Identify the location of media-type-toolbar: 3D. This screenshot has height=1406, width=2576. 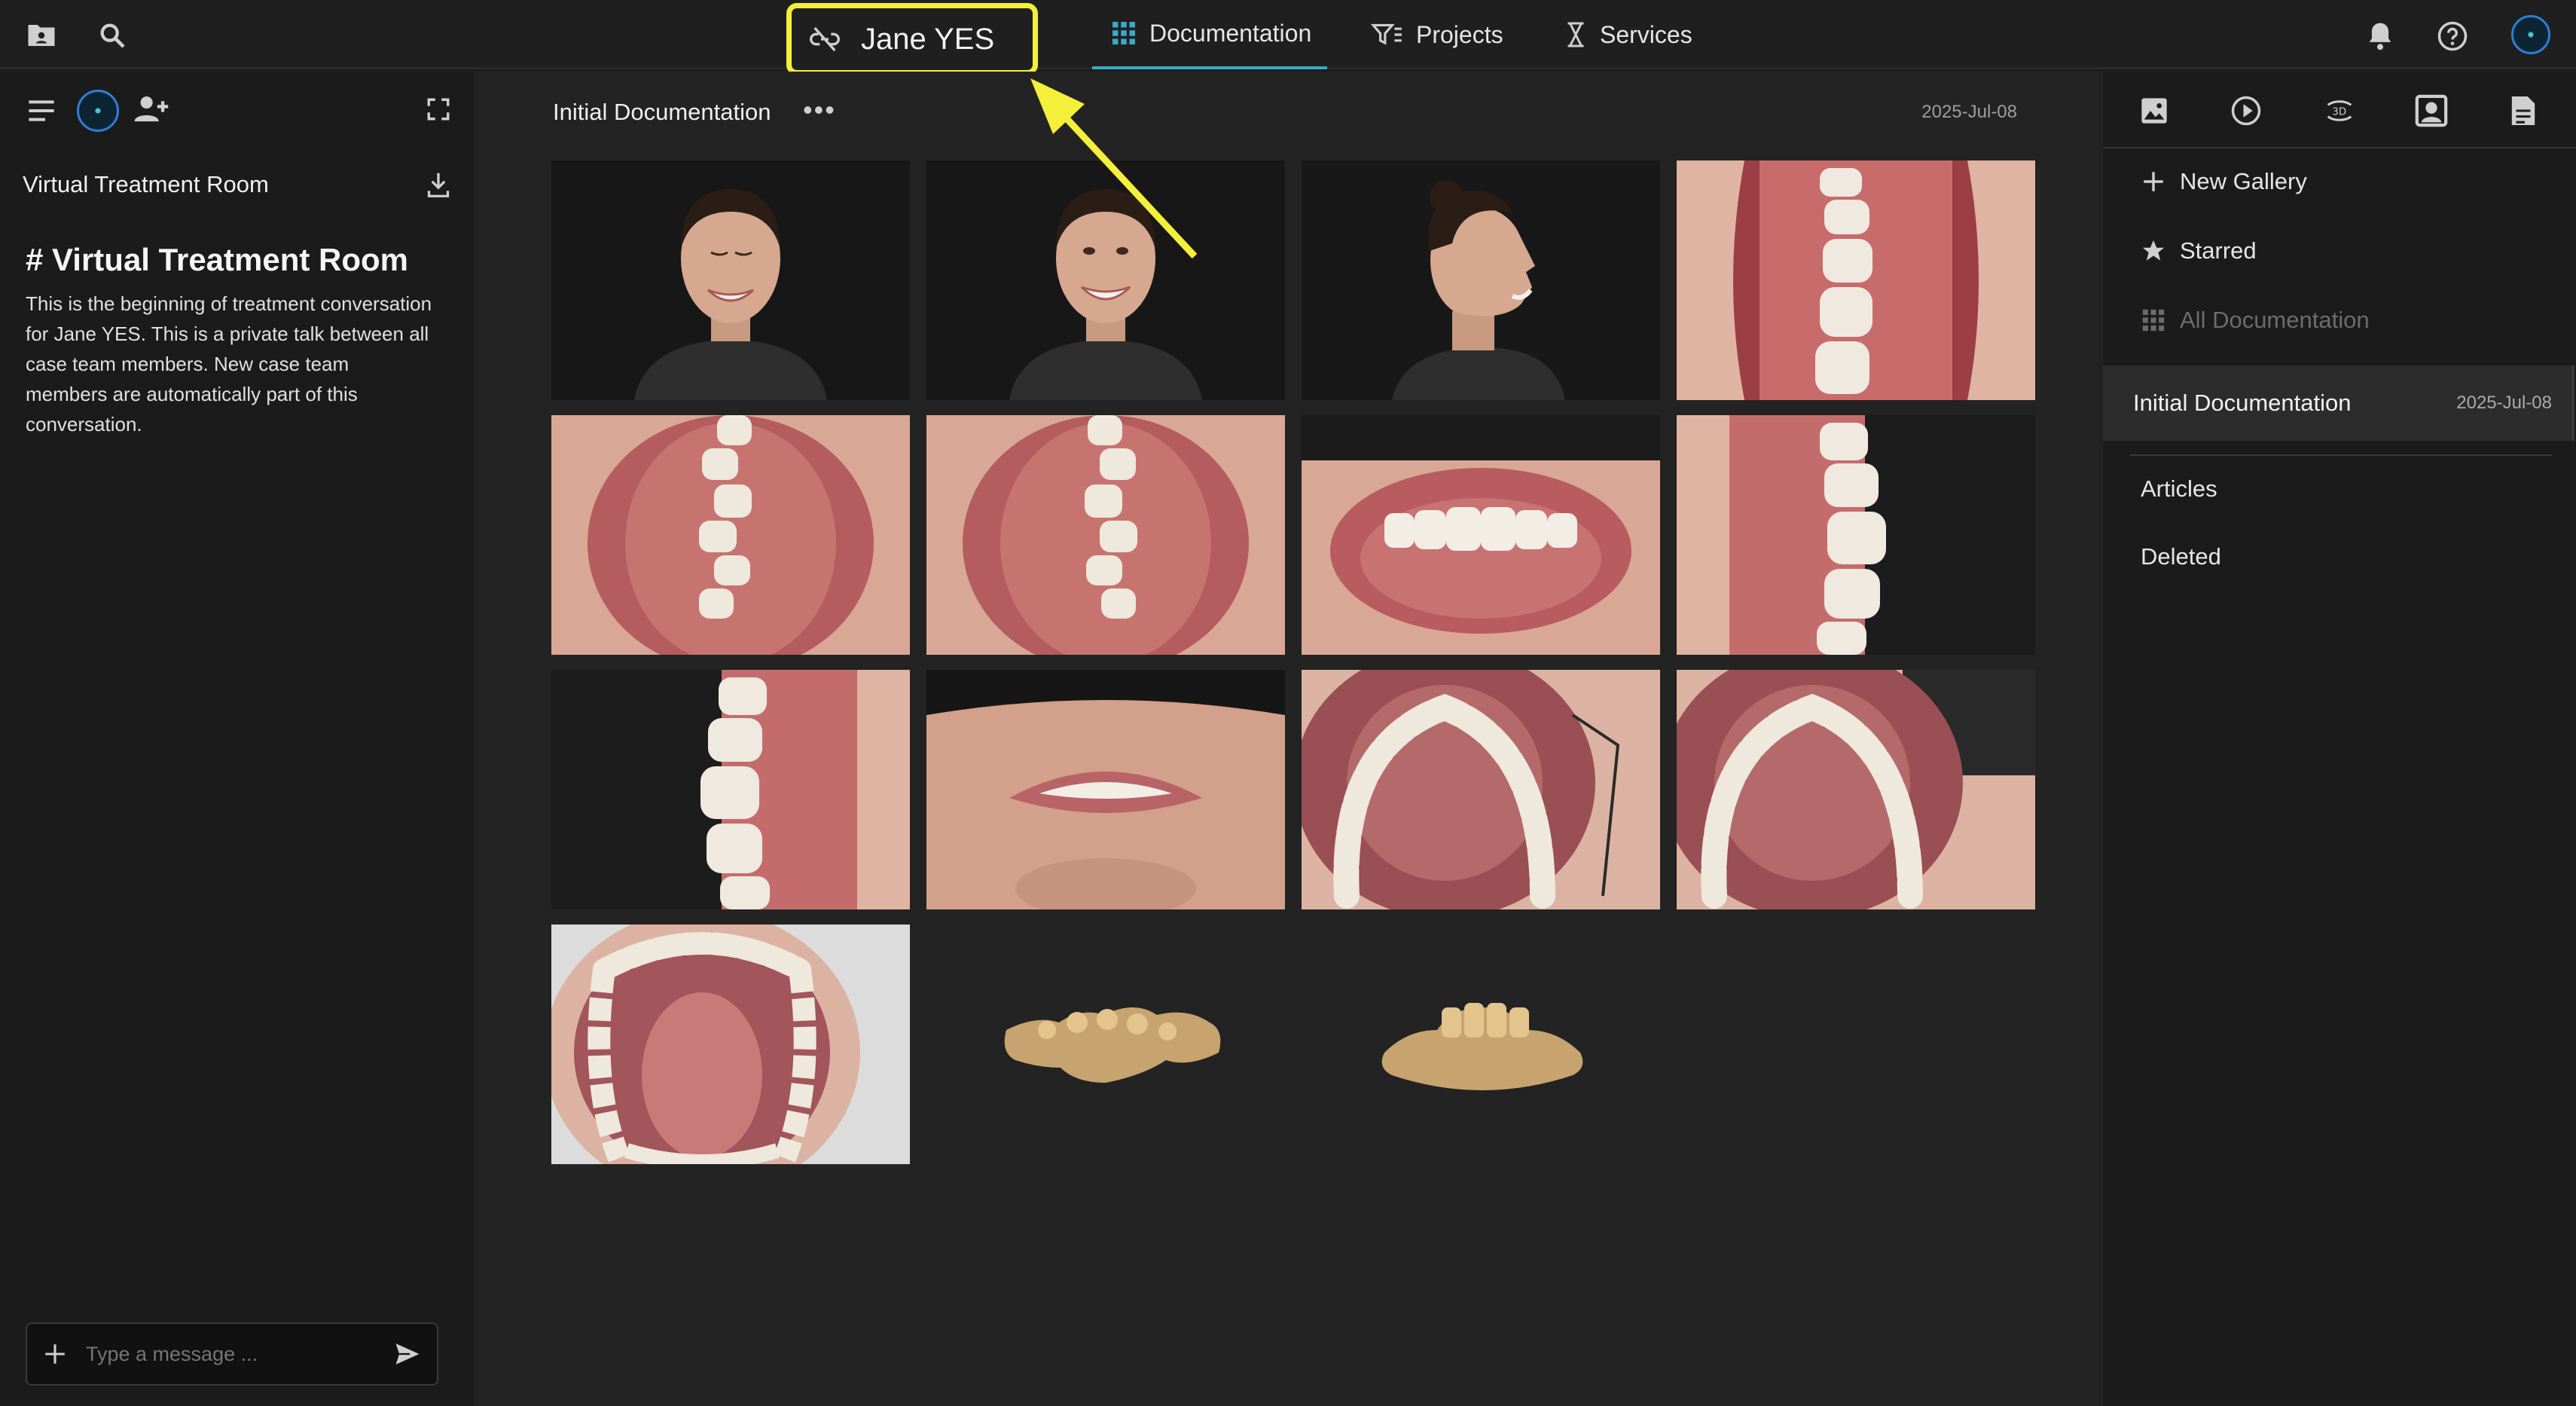
(2340, 110).